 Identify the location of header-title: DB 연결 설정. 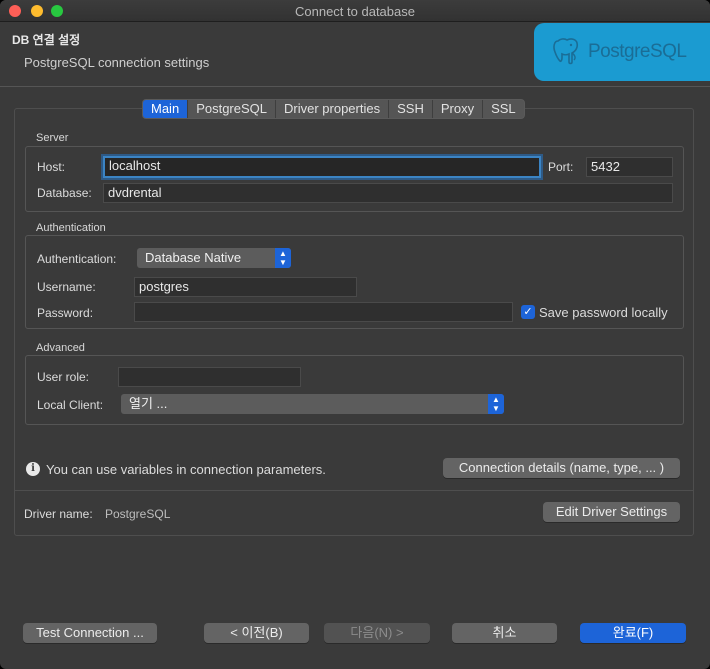
(46, 40).